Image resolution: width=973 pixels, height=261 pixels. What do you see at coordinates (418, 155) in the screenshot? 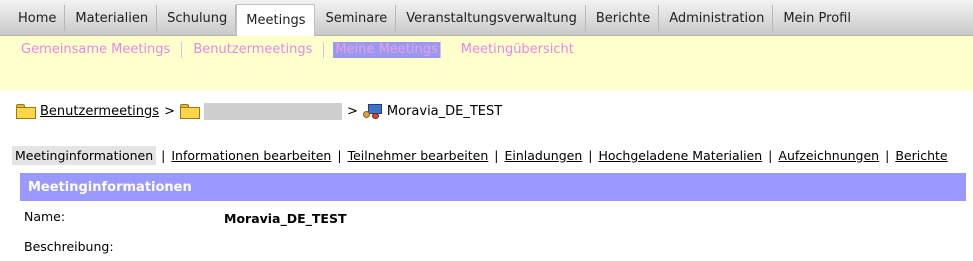
I see `tab-teilnehmer-bearbeiten: Teilnehmer bearbeiten` at bounding box center [418, 155].